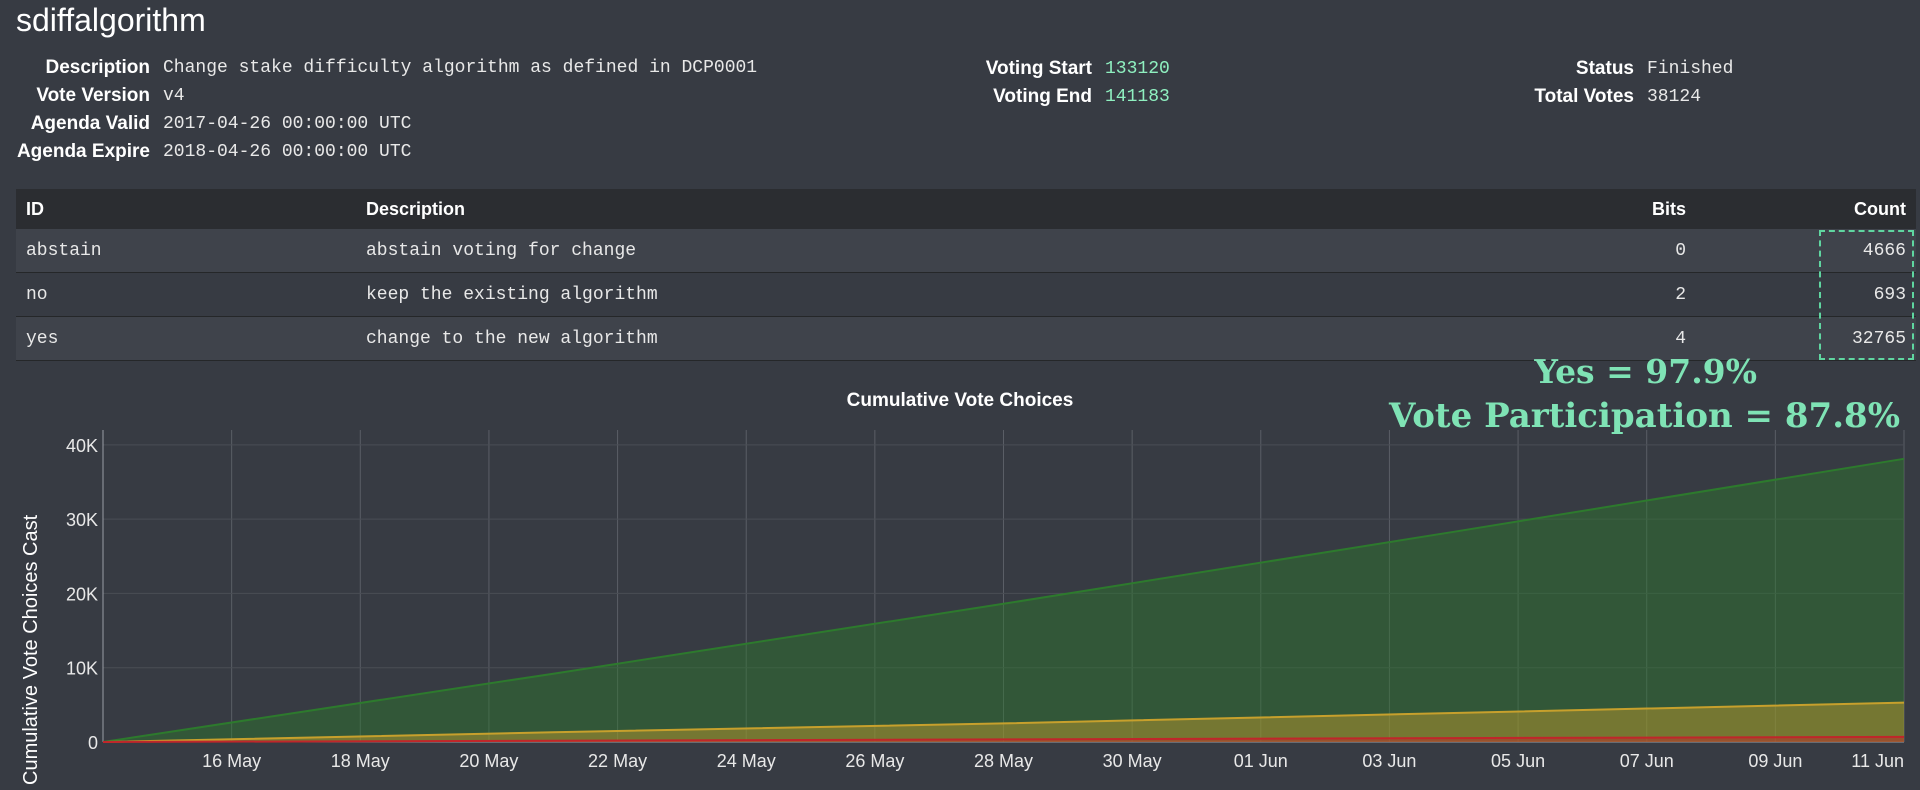  What do you see at coordinates (1584, 96) in the screenshot?
I see `info-label: Total Votes` at bounding box center [1584, 96].